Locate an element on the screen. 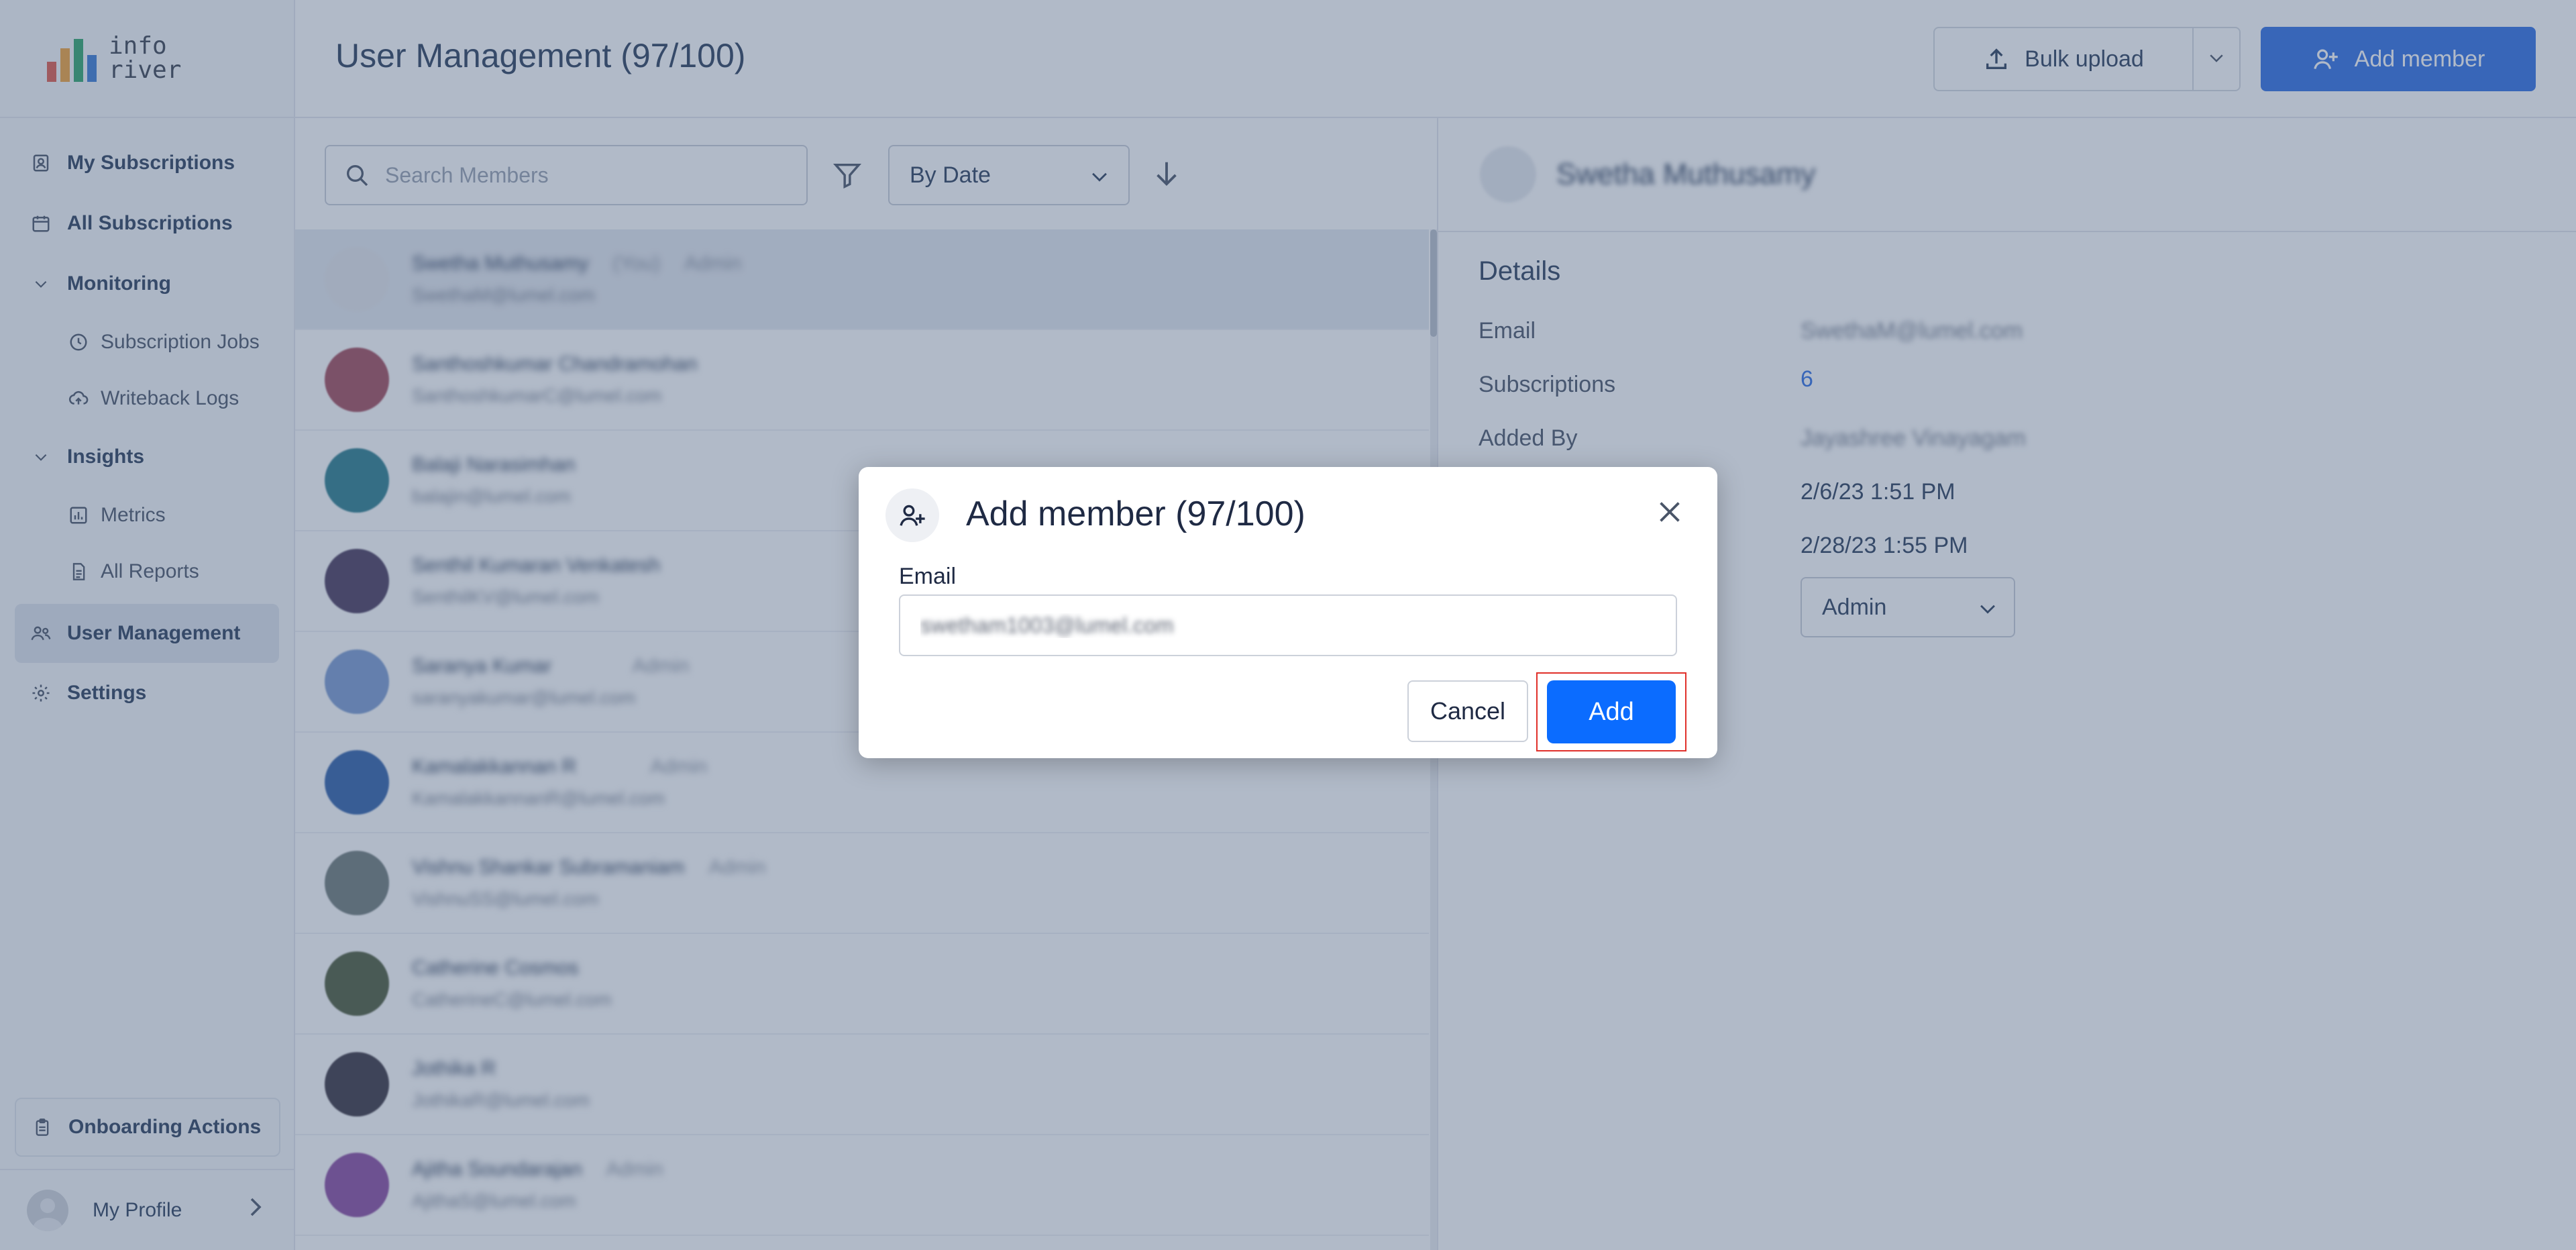 The height and width of the screenshot is (1250, 2576). cancel-button: Cancel is located at coordinates (1467, 711).